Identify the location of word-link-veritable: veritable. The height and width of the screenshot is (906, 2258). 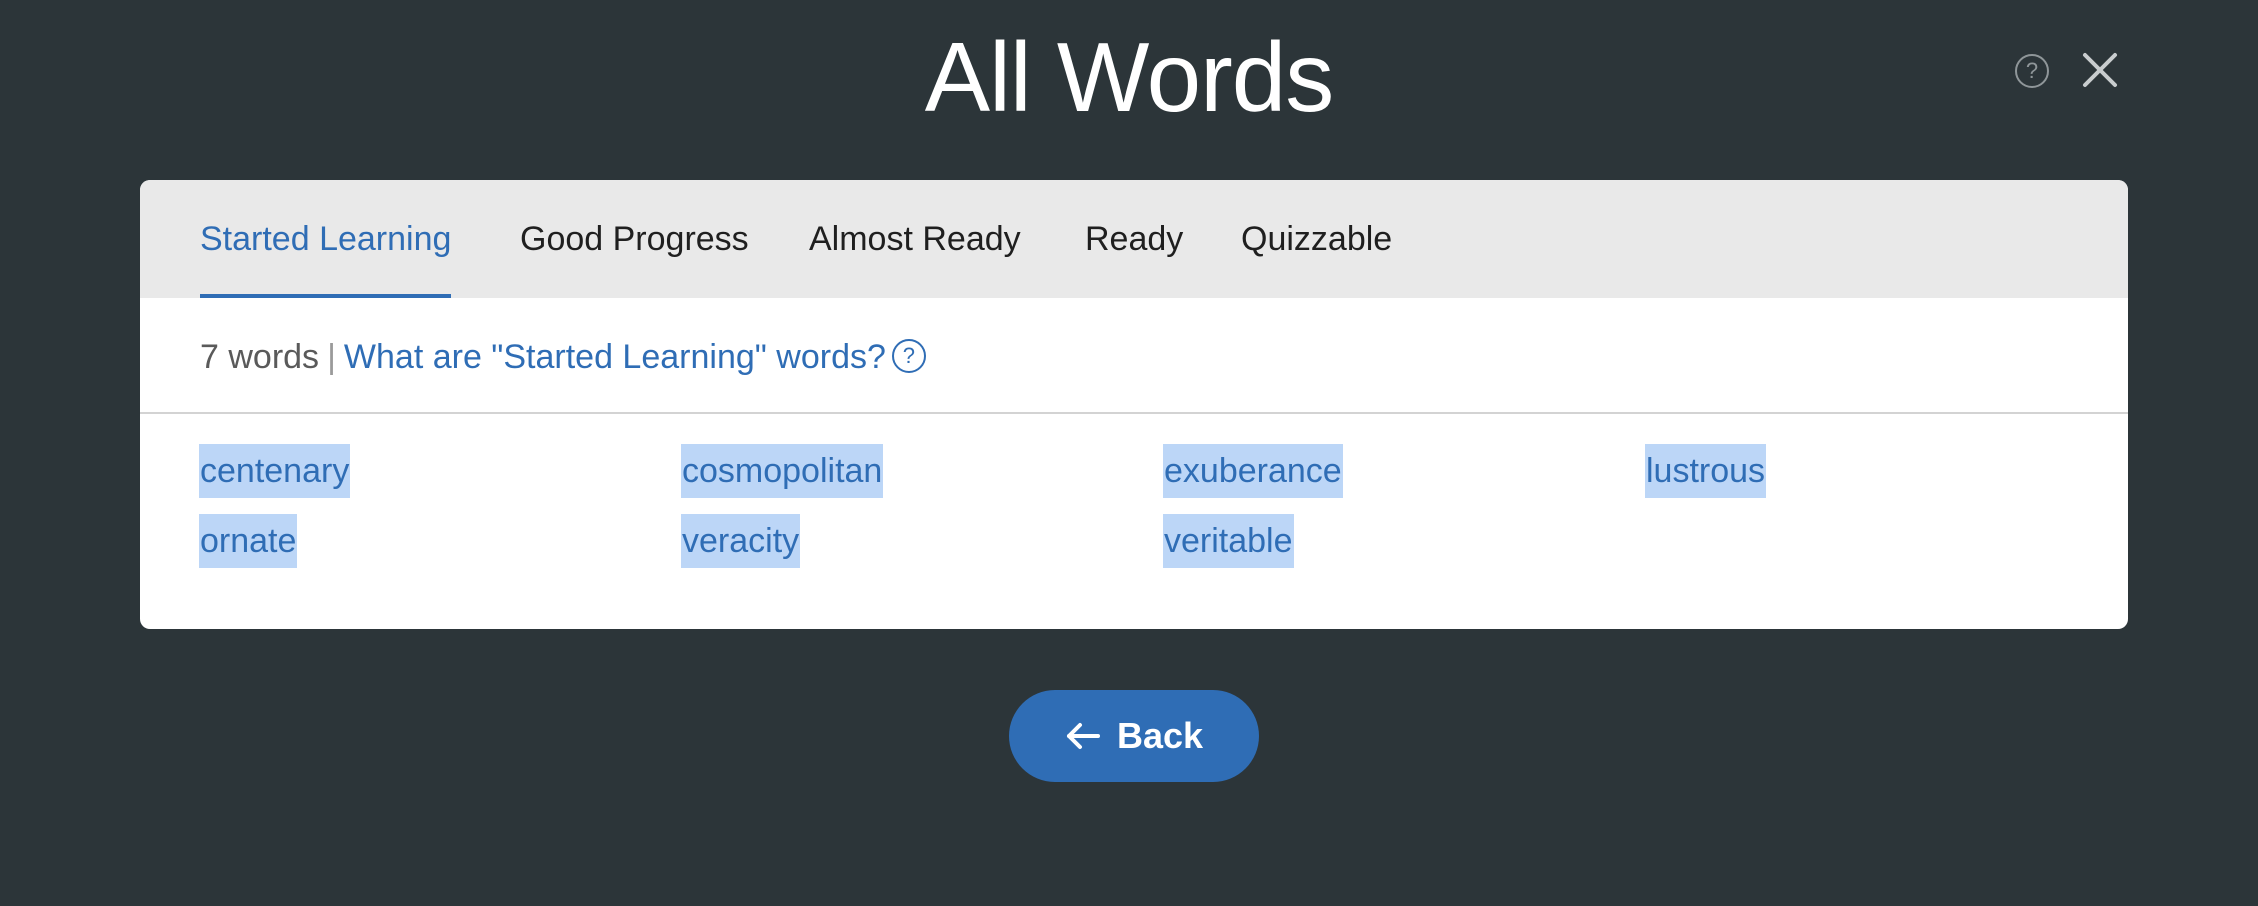
(1228, 541).